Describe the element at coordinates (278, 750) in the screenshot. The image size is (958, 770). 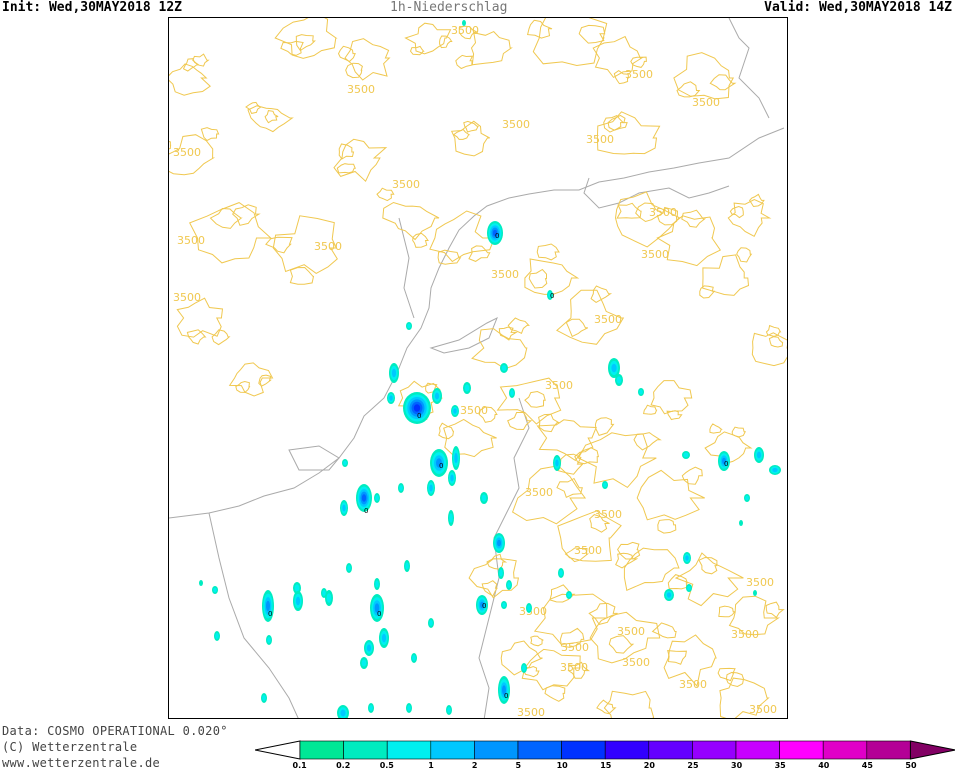
I see `colorbar-low-triangle` at that location.